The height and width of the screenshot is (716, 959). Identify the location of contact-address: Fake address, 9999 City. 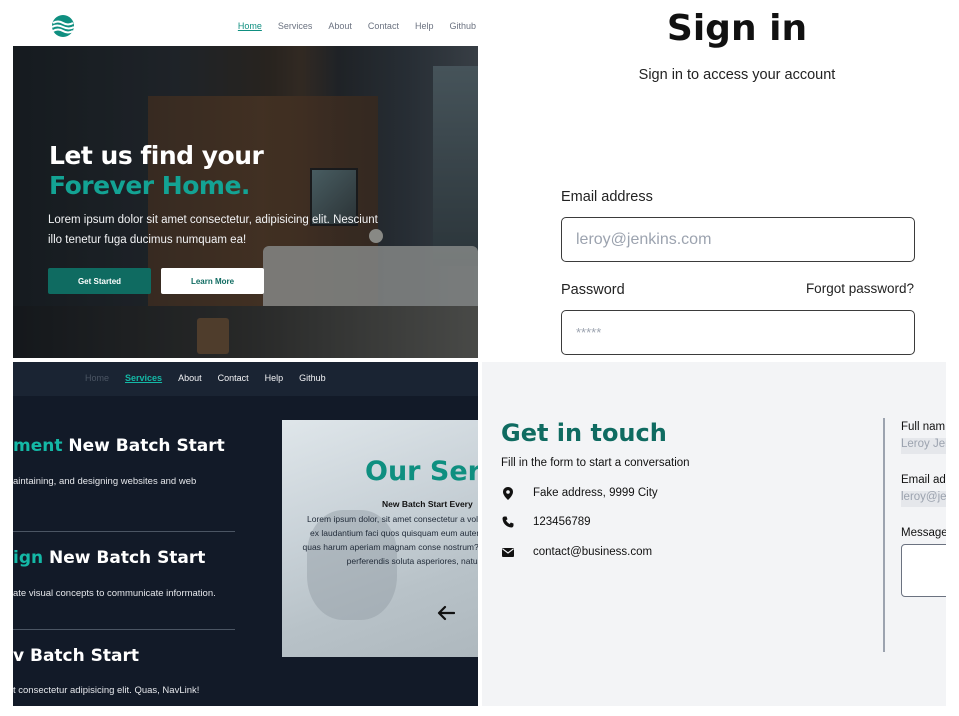
(579, 493).